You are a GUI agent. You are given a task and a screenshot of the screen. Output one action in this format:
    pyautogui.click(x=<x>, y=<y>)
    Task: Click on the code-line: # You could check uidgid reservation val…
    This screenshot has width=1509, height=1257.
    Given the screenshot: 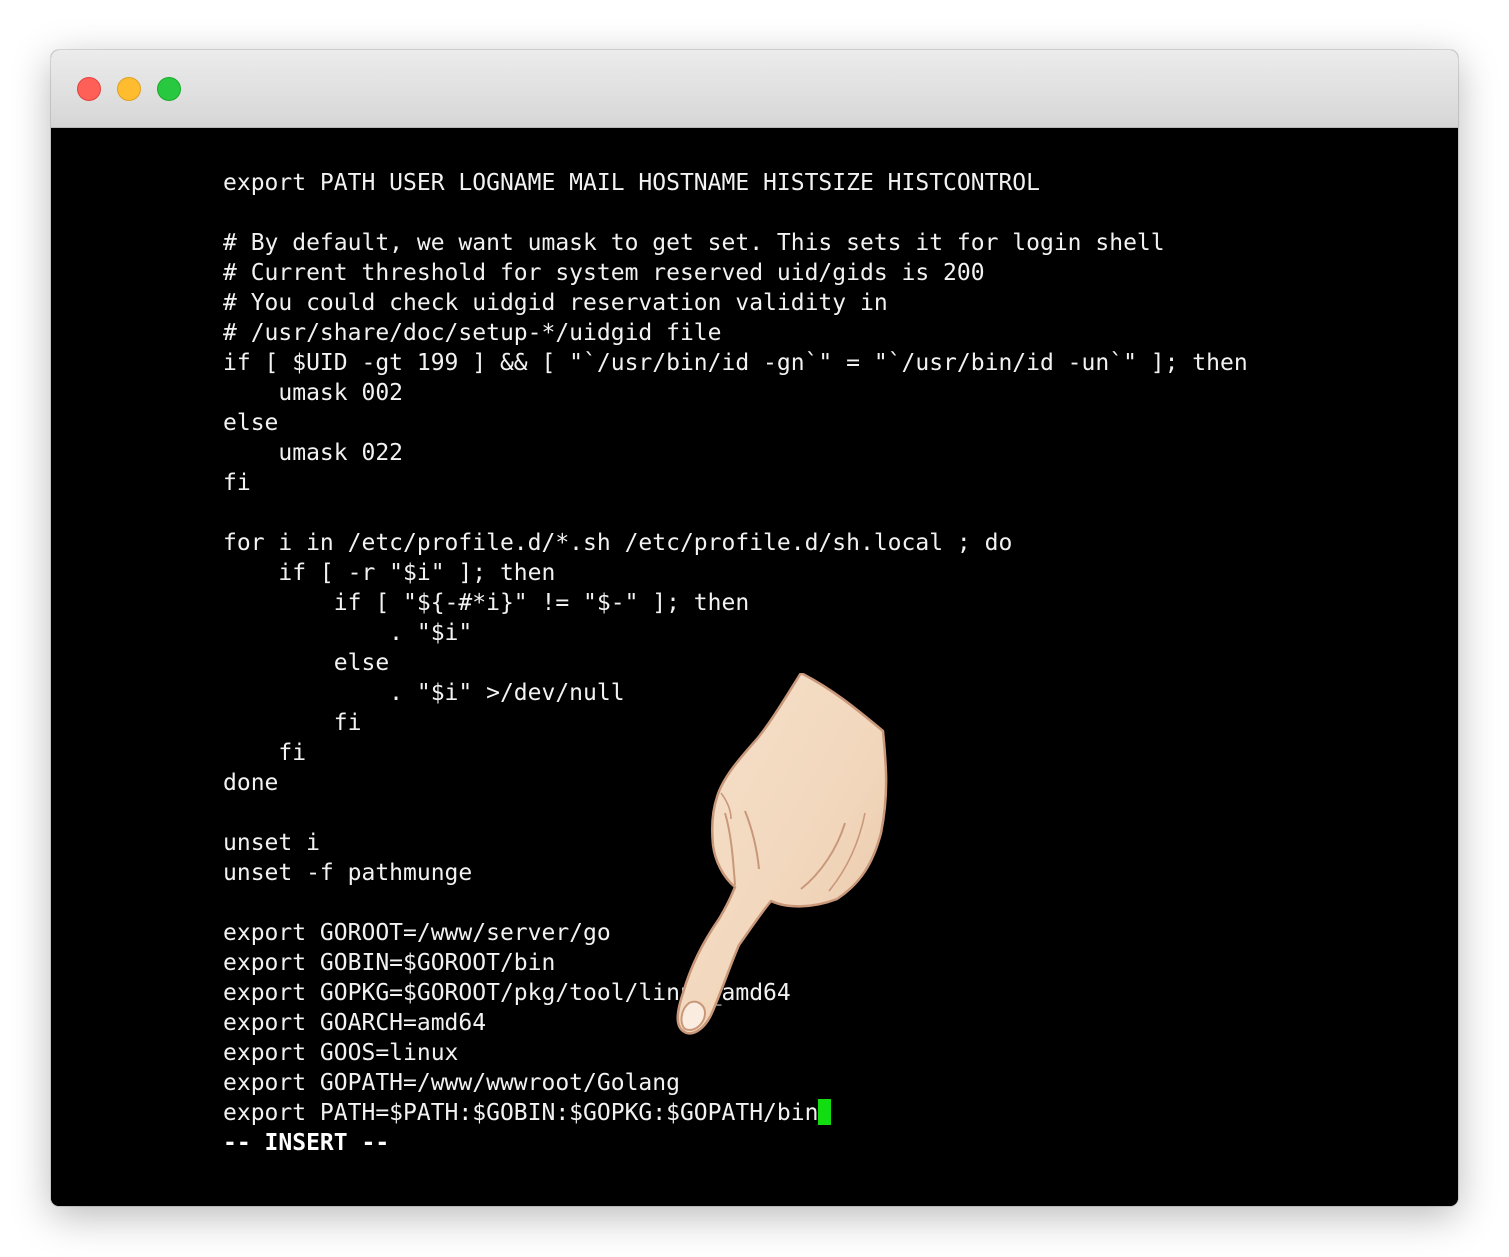 What is the action you would take?
    pyautogui.click(x=555, y=303)
    